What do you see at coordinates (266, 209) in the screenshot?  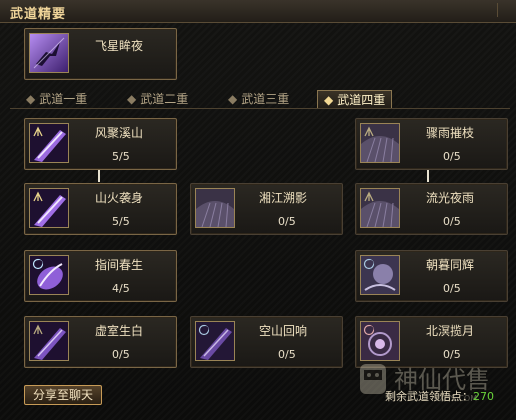 I see `skill-card: 湘江溯影 0/5` at bounding box center [266, 209].